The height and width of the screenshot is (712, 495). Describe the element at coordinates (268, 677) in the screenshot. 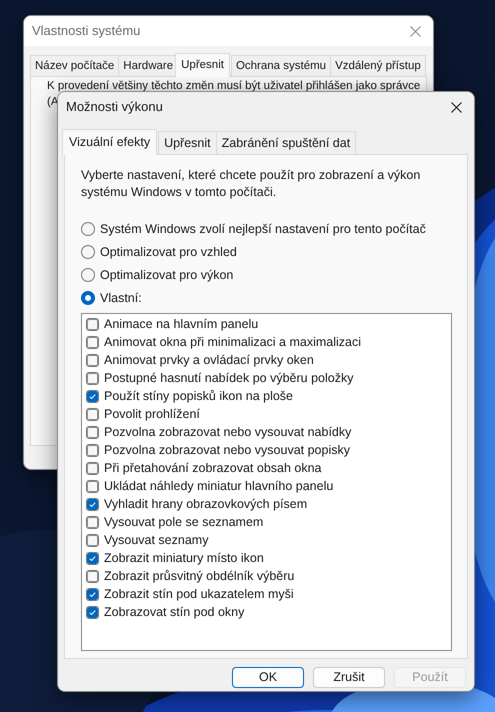

I see `dialog-button: OK` at that location.